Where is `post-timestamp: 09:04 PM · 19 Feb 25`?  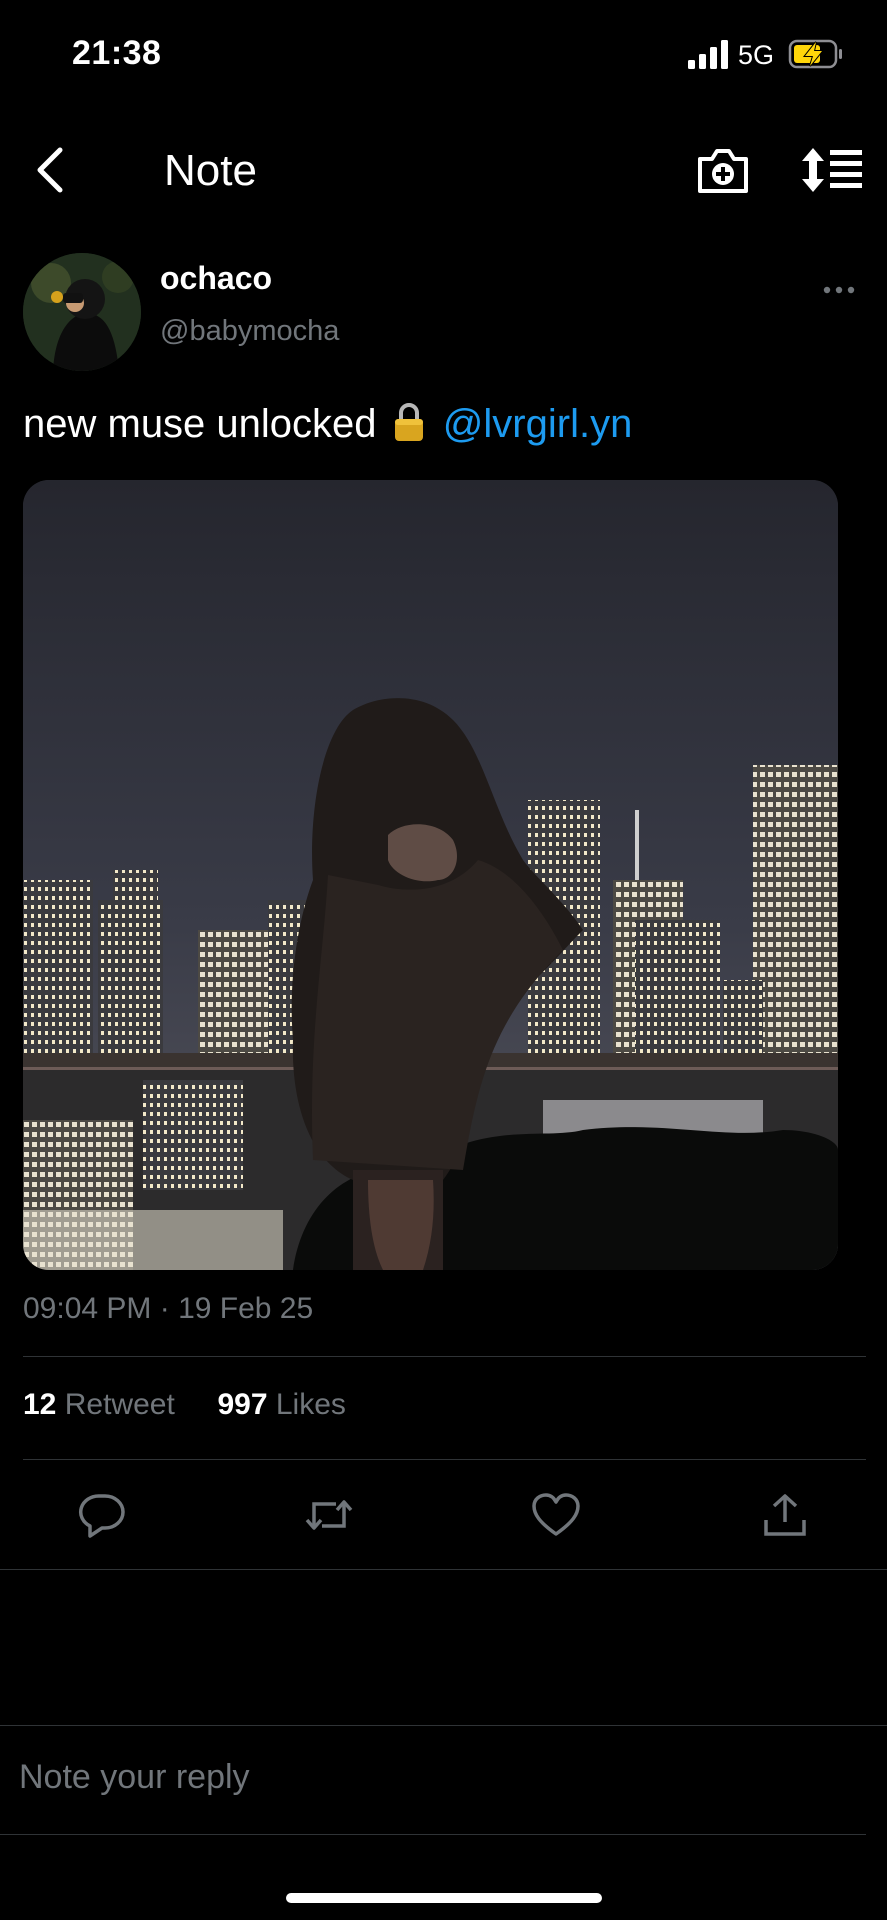
post-timestamp: 09:04 PM · 19 Feb 25 is located at coordinates (168, 1308).